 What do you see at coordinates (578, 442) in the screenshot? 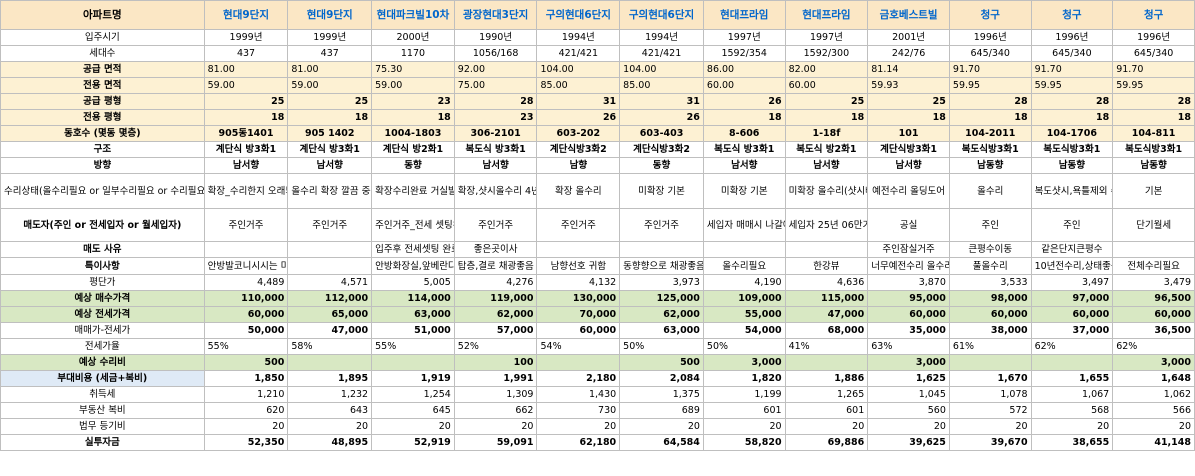
I see `cell-investment: 62,180` at bounding box center [578, 442].